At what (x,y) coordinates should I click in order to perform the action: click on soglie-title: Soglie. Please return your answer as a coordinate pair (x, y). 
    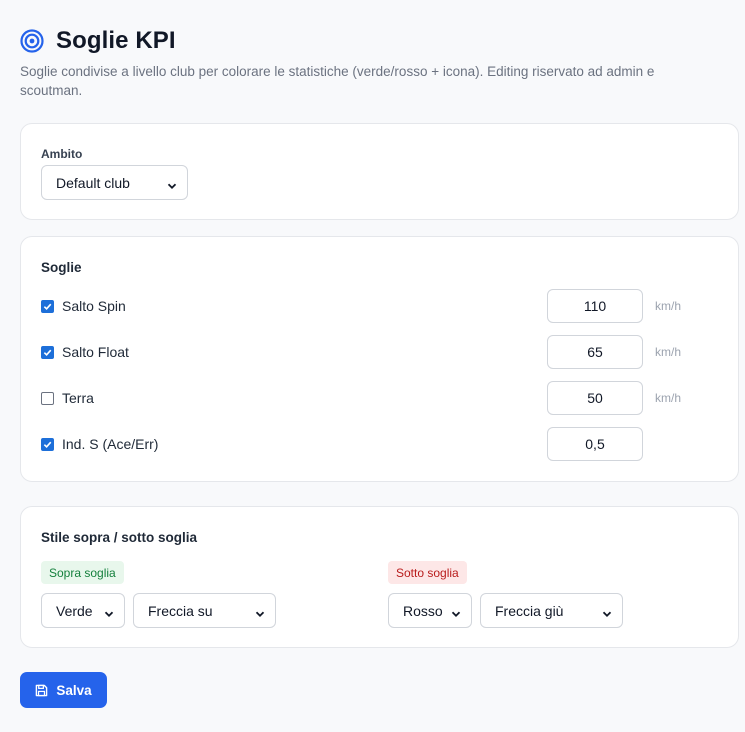
    Looking at the image, I should click on (61, 267).